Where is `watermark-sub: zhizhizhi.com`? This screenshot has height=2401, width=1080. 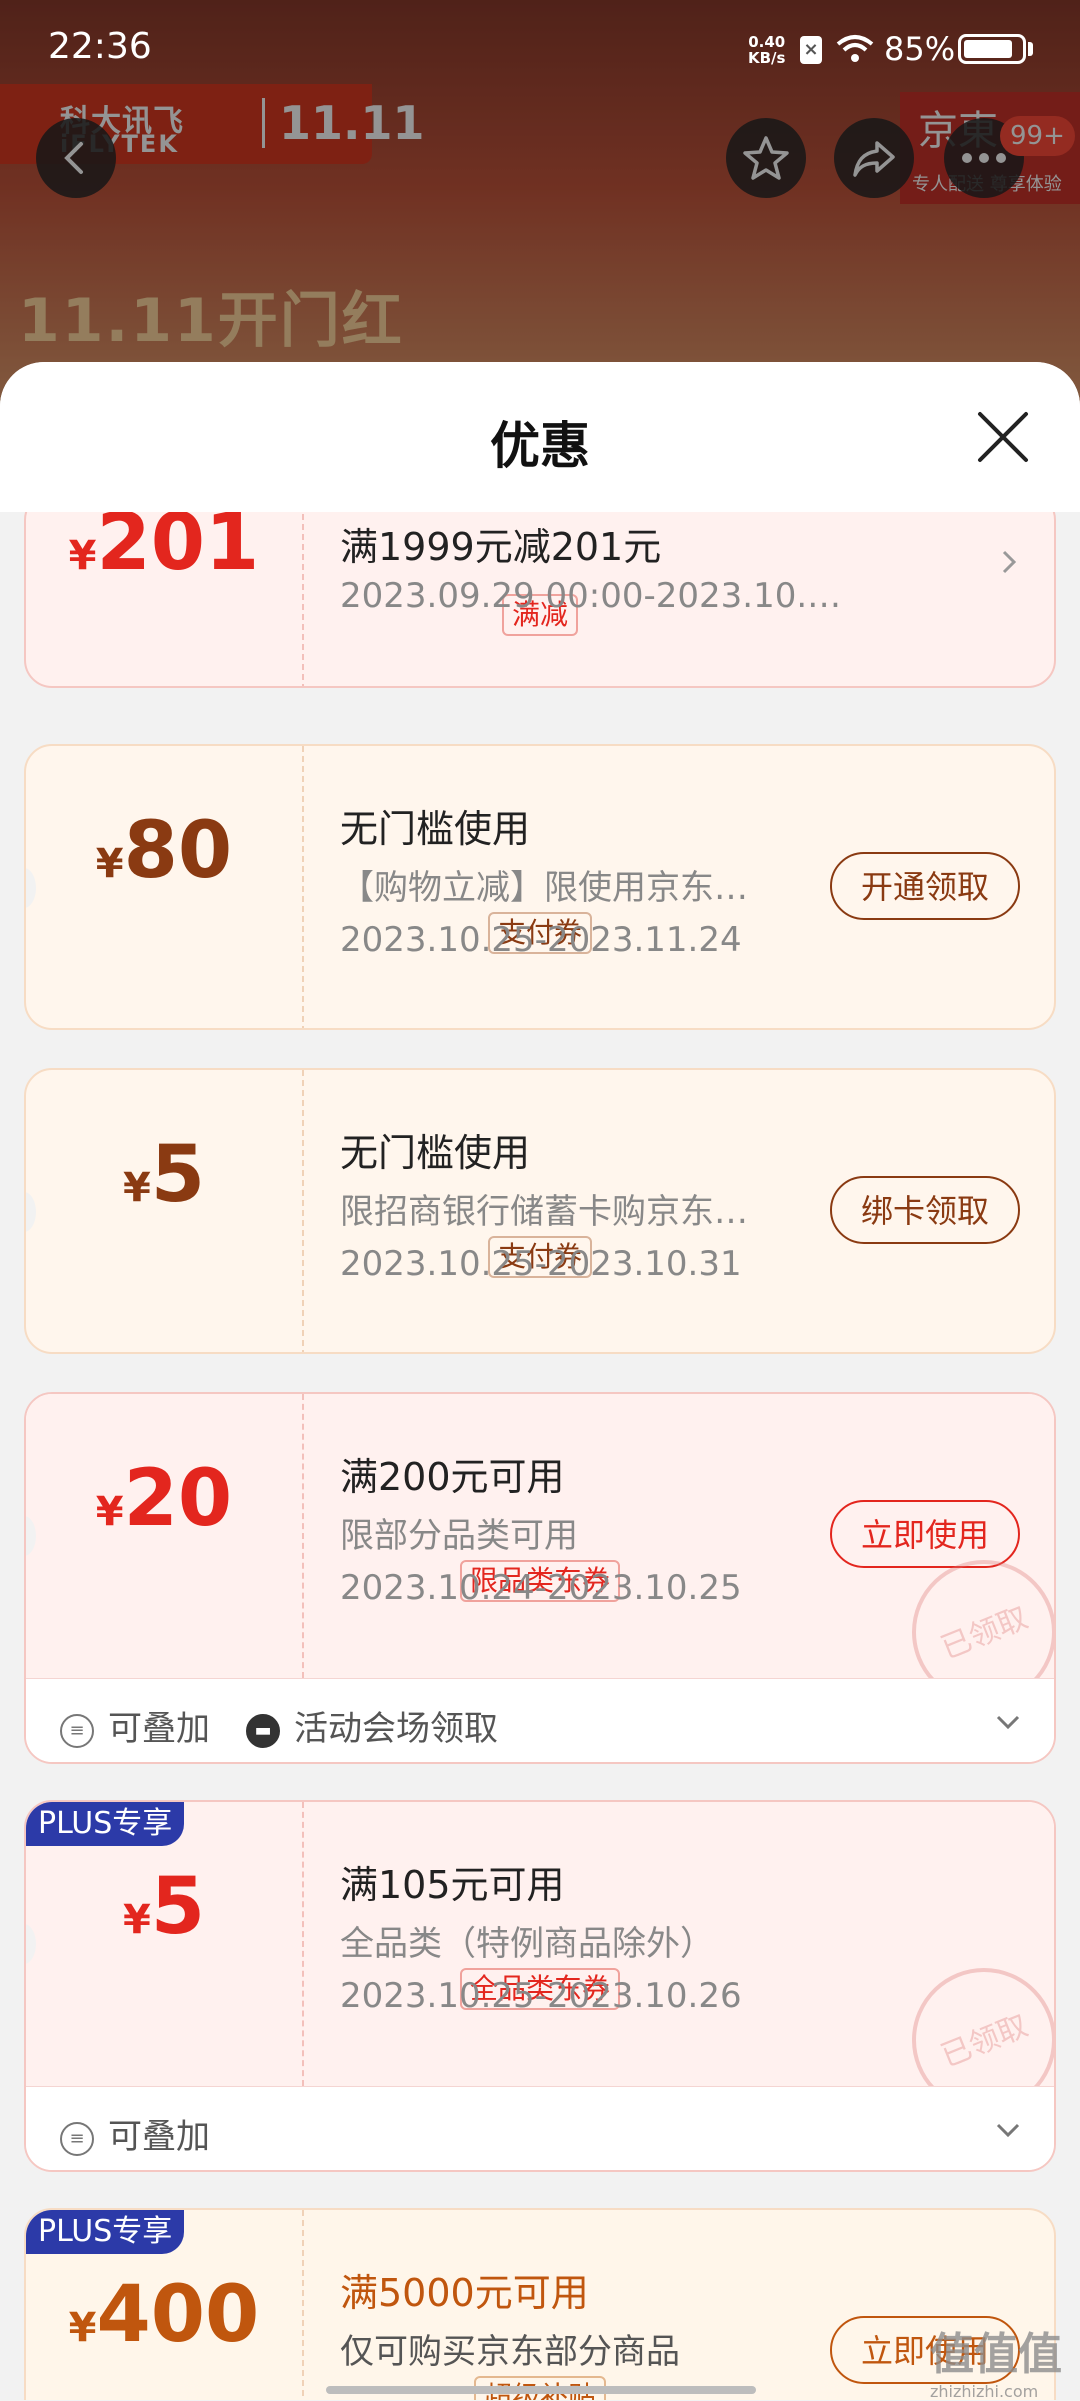
watermark-sub: zhizhizhi.com is located at coordinates (984, 2391).